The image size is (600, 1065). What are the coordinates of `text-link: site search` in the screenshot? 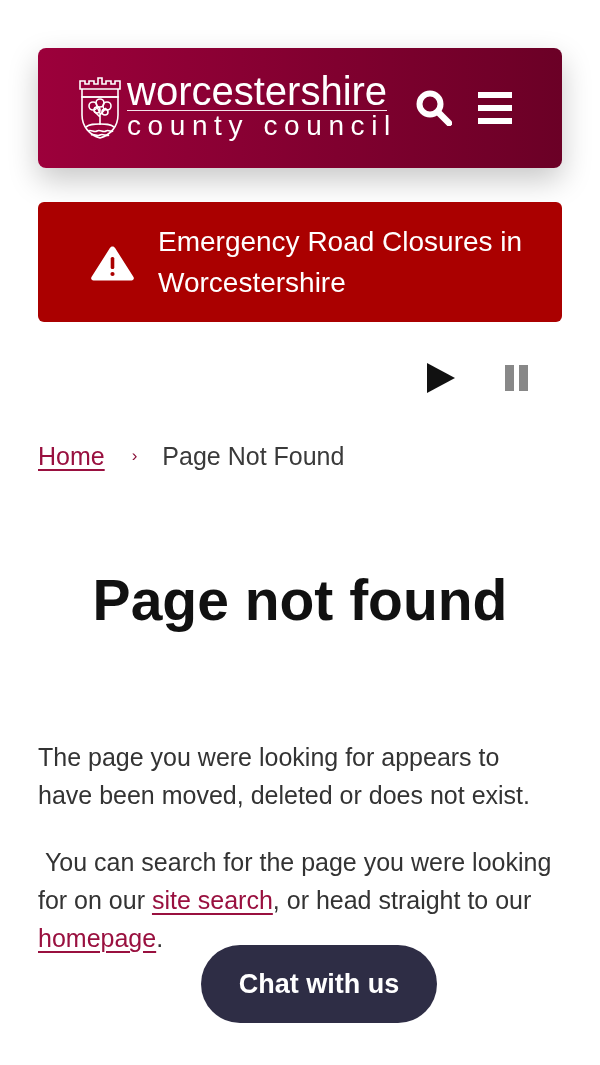 It's located at (212, 900).